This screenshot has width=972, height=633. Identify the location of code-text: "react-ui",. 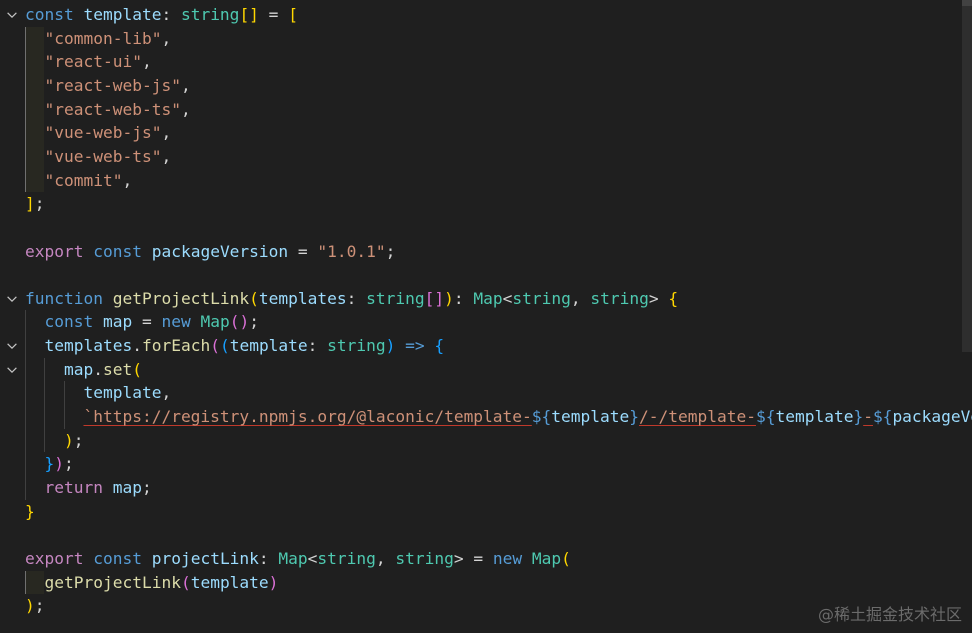
(88, 62).